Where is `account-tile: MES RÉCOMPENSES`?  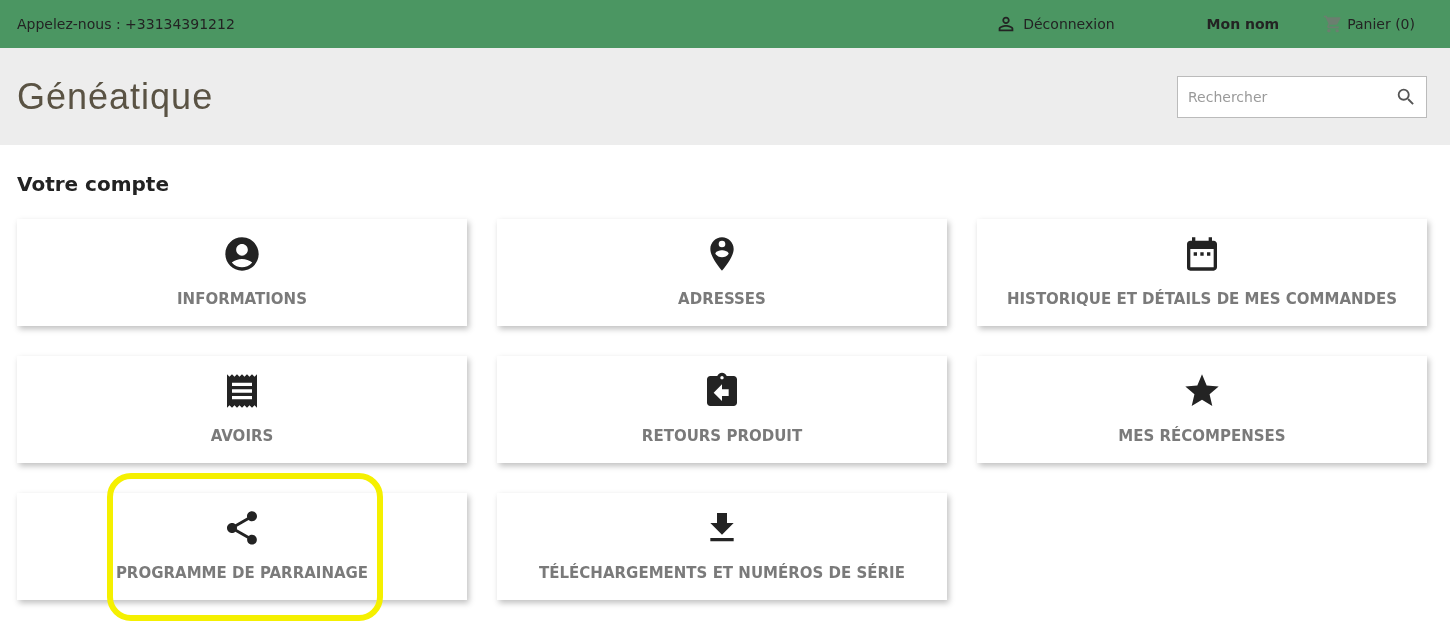
account-tile: MES RÉCOMPENSES is located at coordinates (1202, 409).